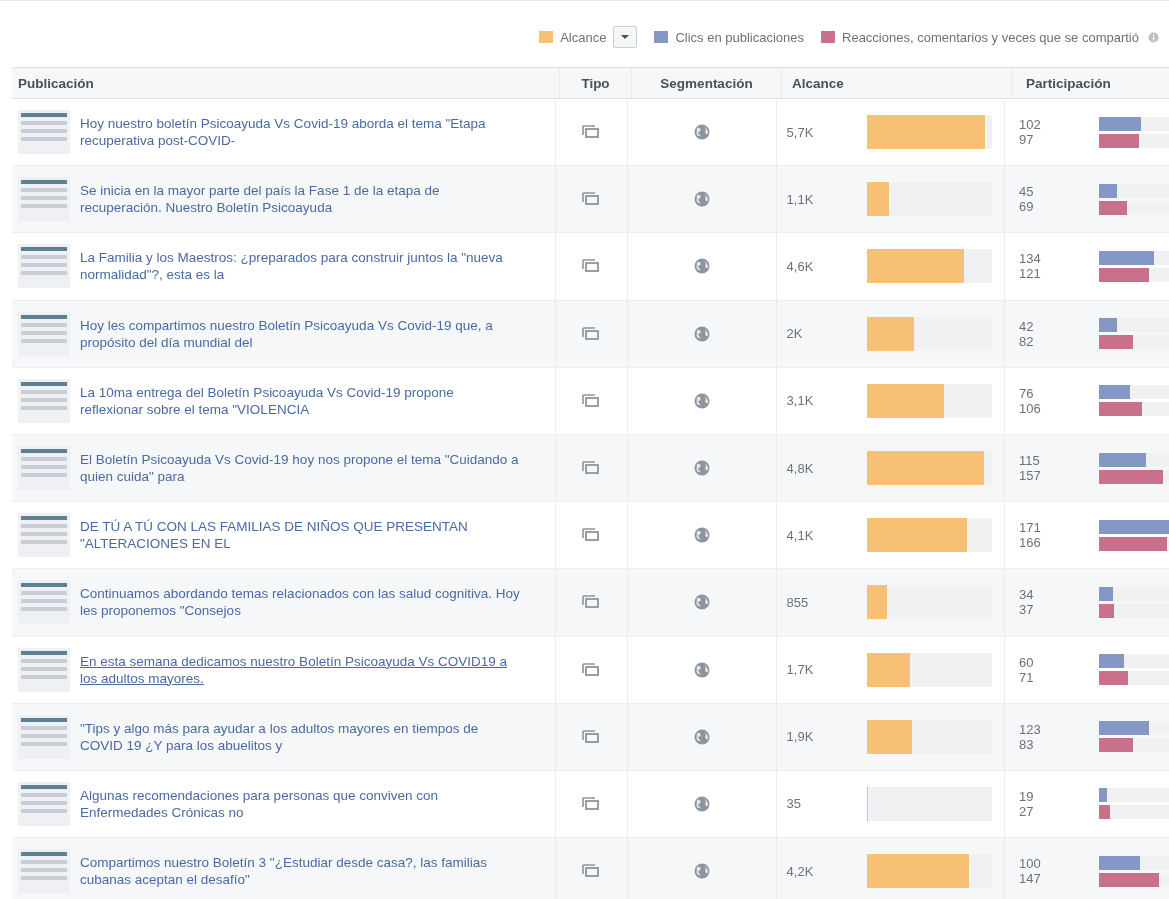 This screenshot has height=899, width=1169. I want to click on legend-label: Clics en publicaciones, so click(739, 37).